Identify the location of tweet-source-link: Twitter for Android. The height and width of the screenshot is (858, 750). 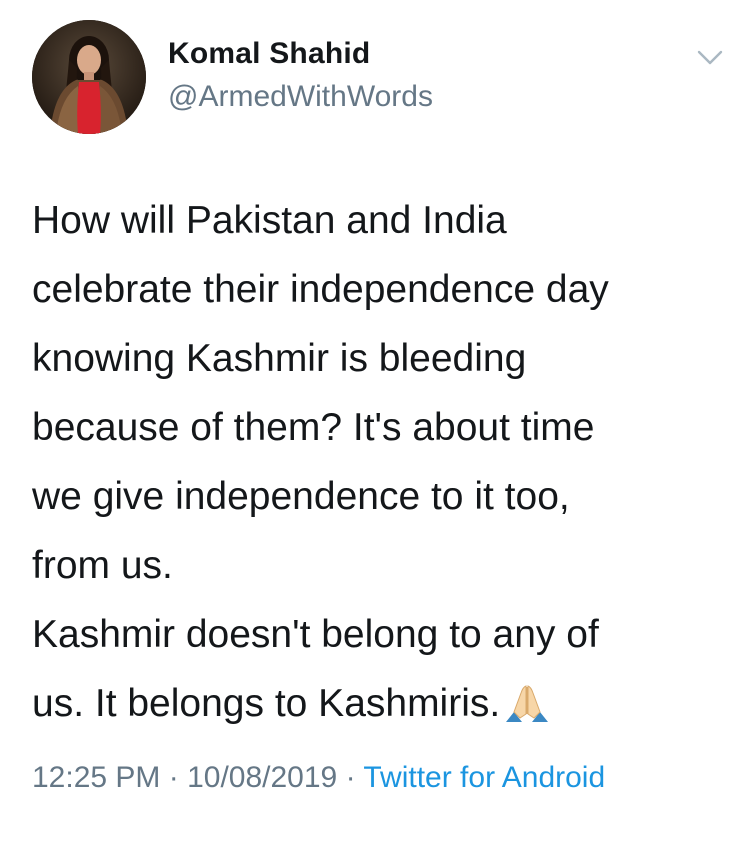
(484, 777).